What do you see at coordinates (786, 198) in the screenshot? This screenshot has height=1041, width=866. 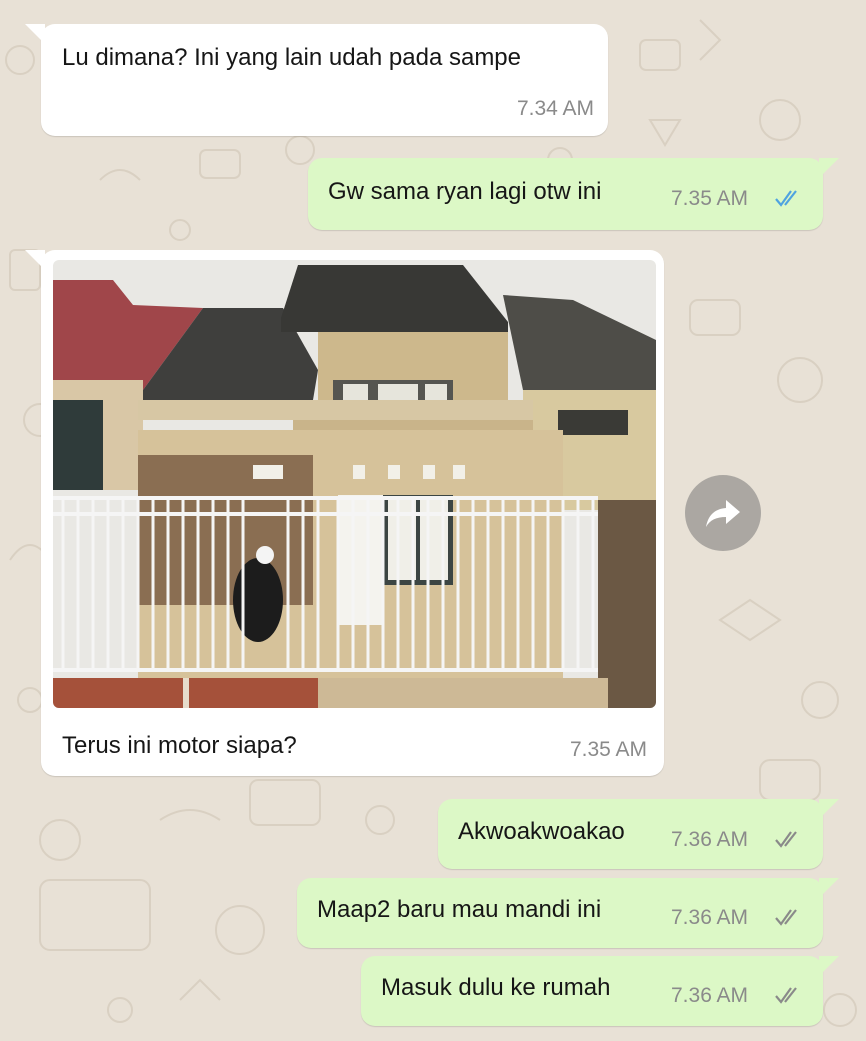 I see `read-ticks-icon` at bounding box center [786, 198].